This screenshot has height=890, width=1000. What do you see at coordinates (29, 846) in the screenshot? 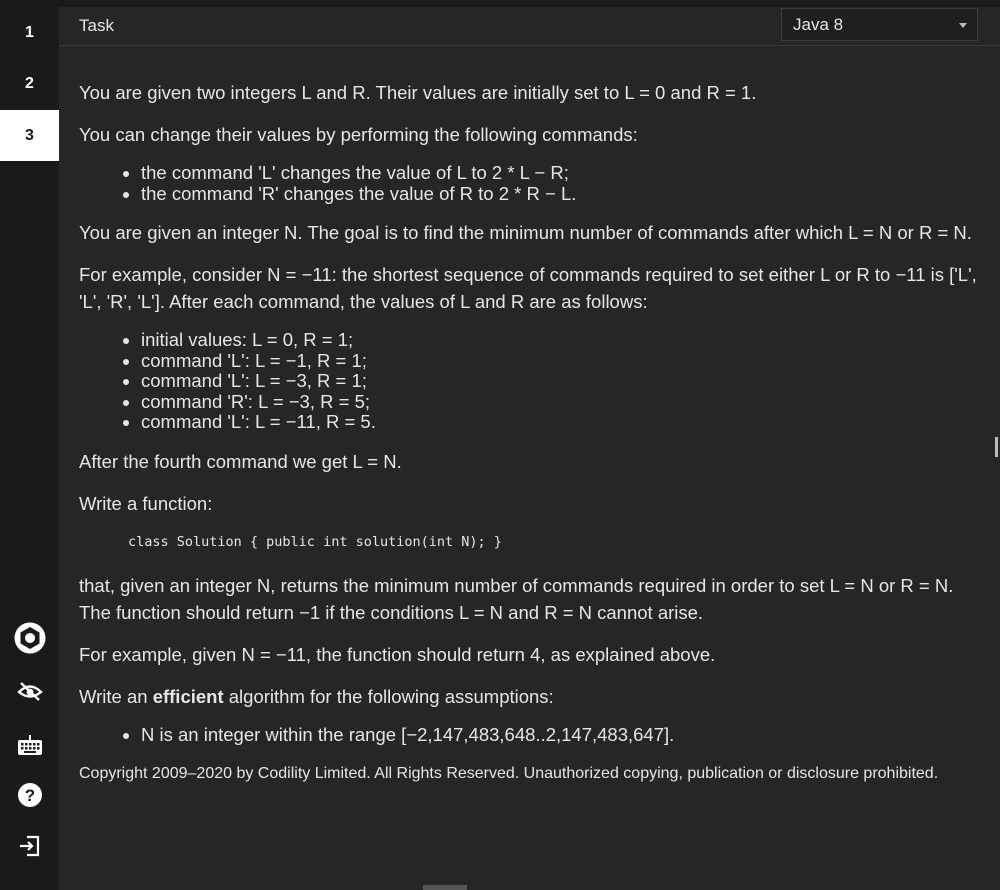
I see `exit-icon` at bounding box center [29, 846].